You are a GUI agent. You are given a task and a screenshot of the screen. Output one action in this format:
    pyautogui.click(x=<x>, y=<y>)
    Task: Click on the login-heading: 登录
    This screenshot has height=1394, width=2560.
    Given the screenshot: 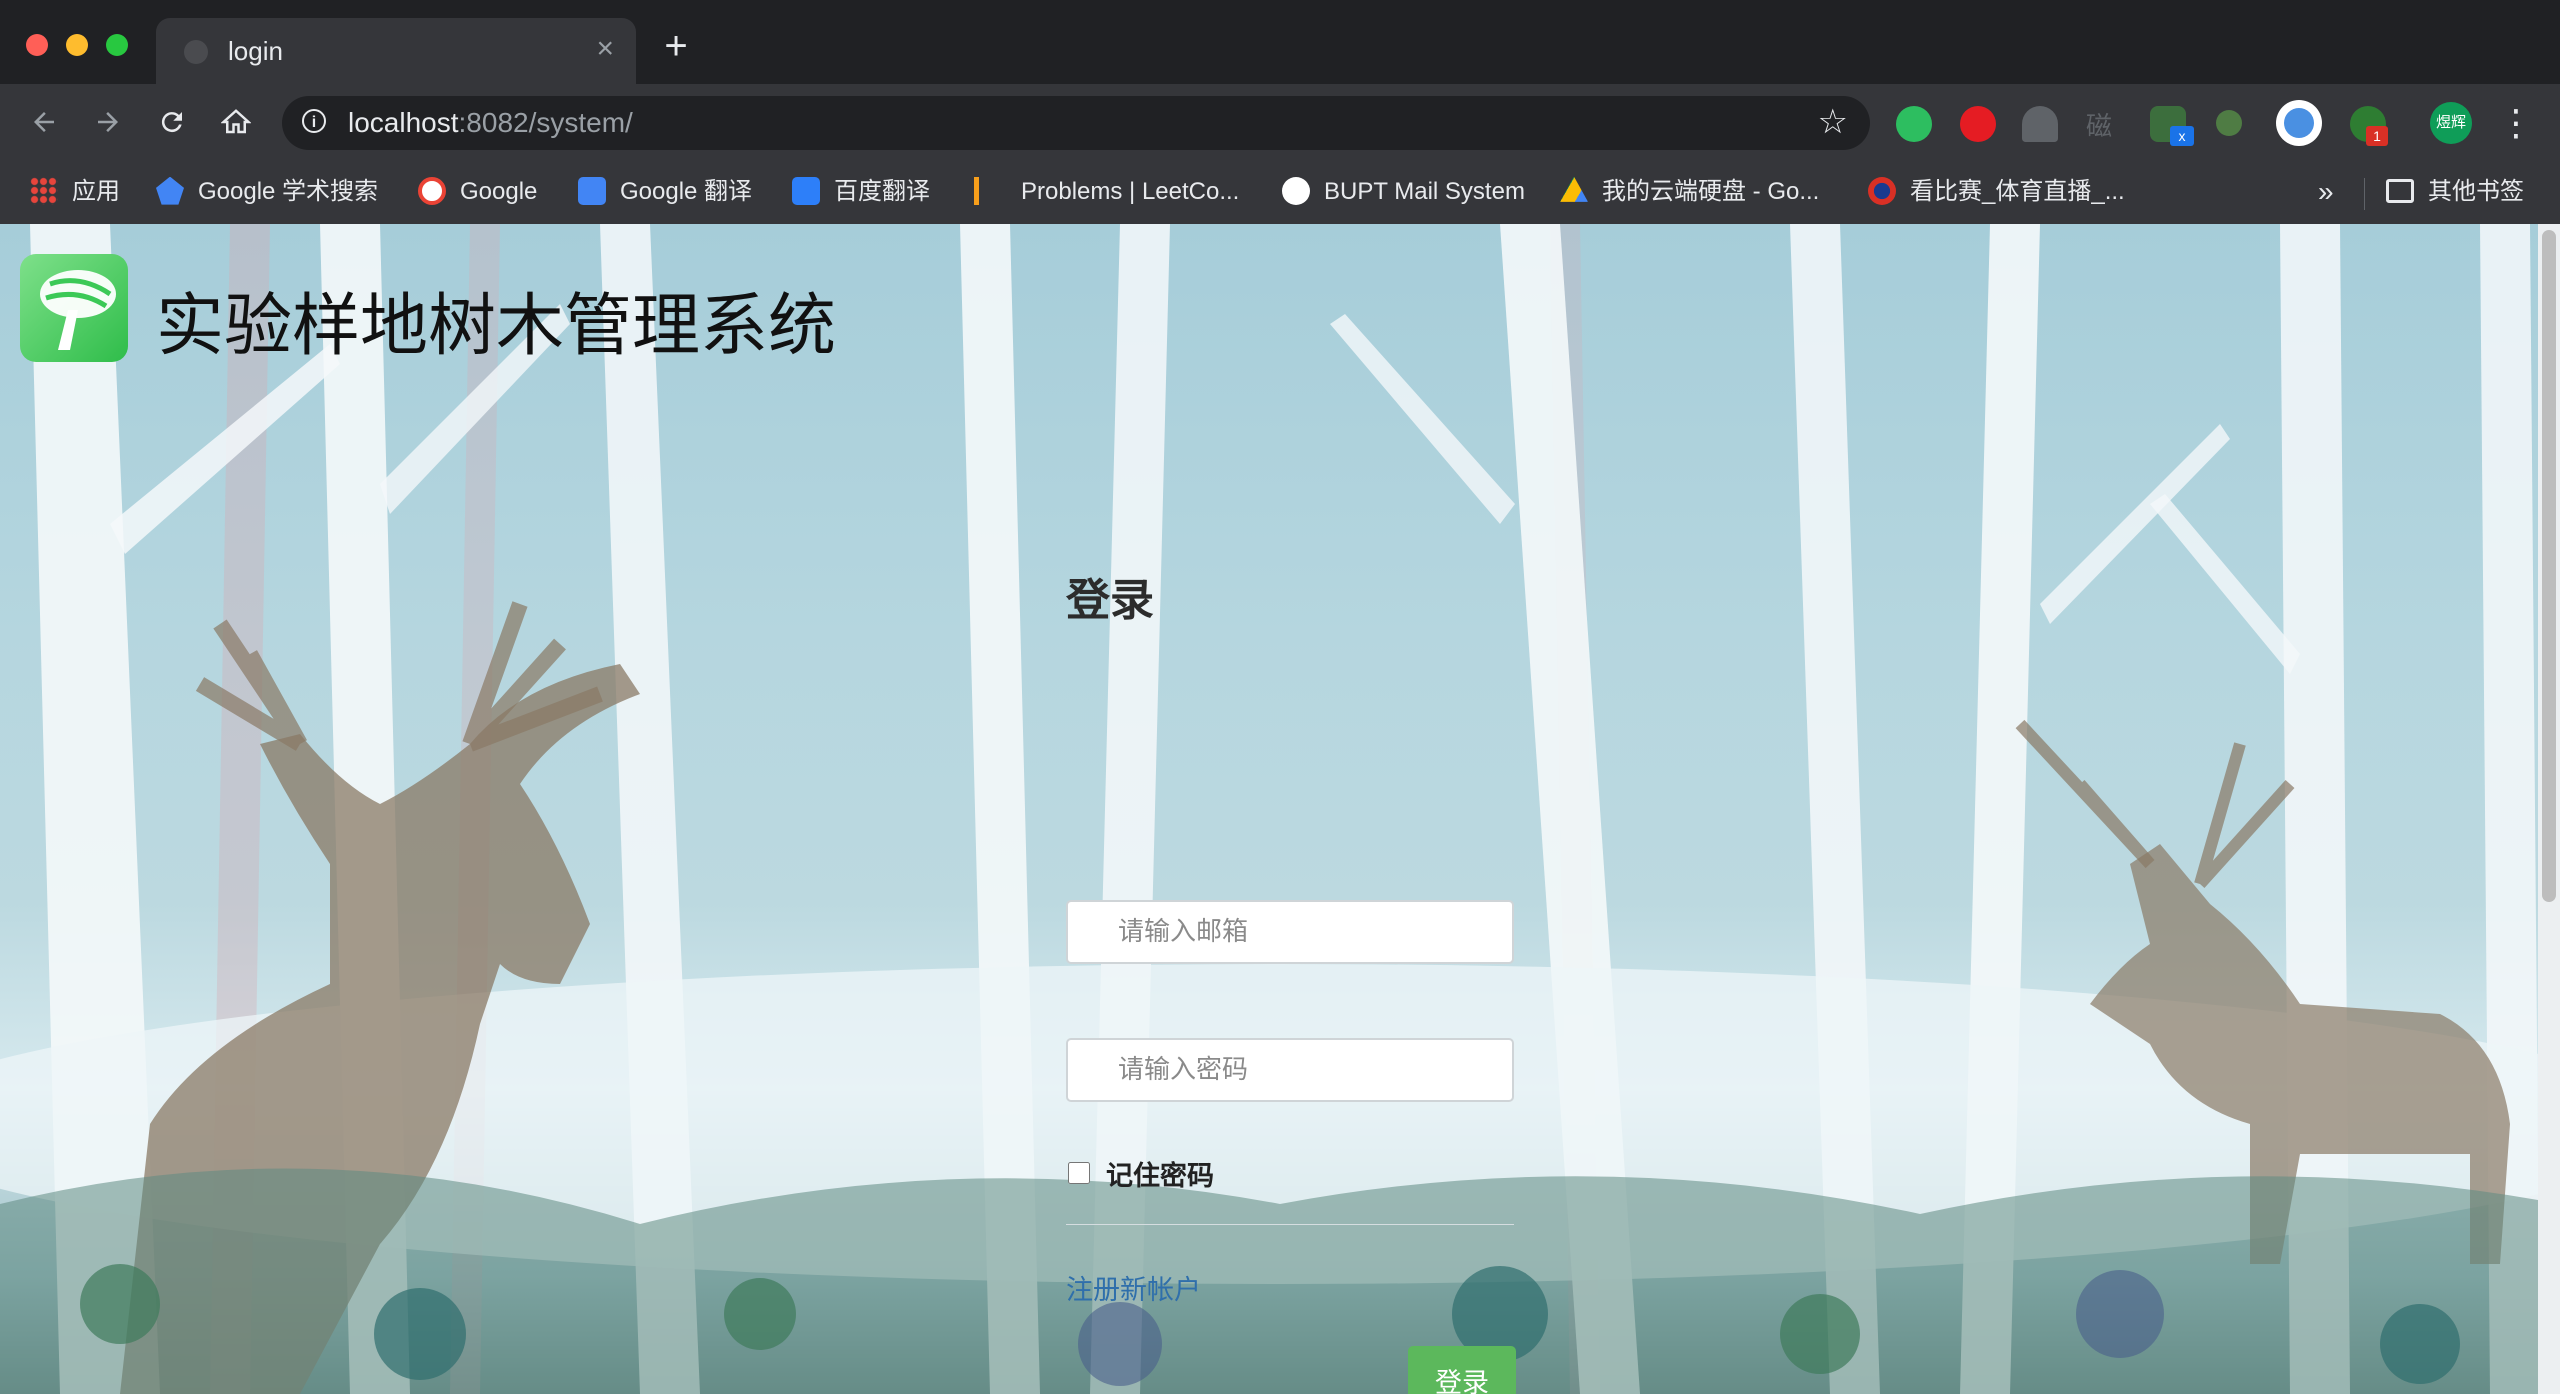 What is the action you would take?
    pyautogui.click(x=1110, y=600)
    